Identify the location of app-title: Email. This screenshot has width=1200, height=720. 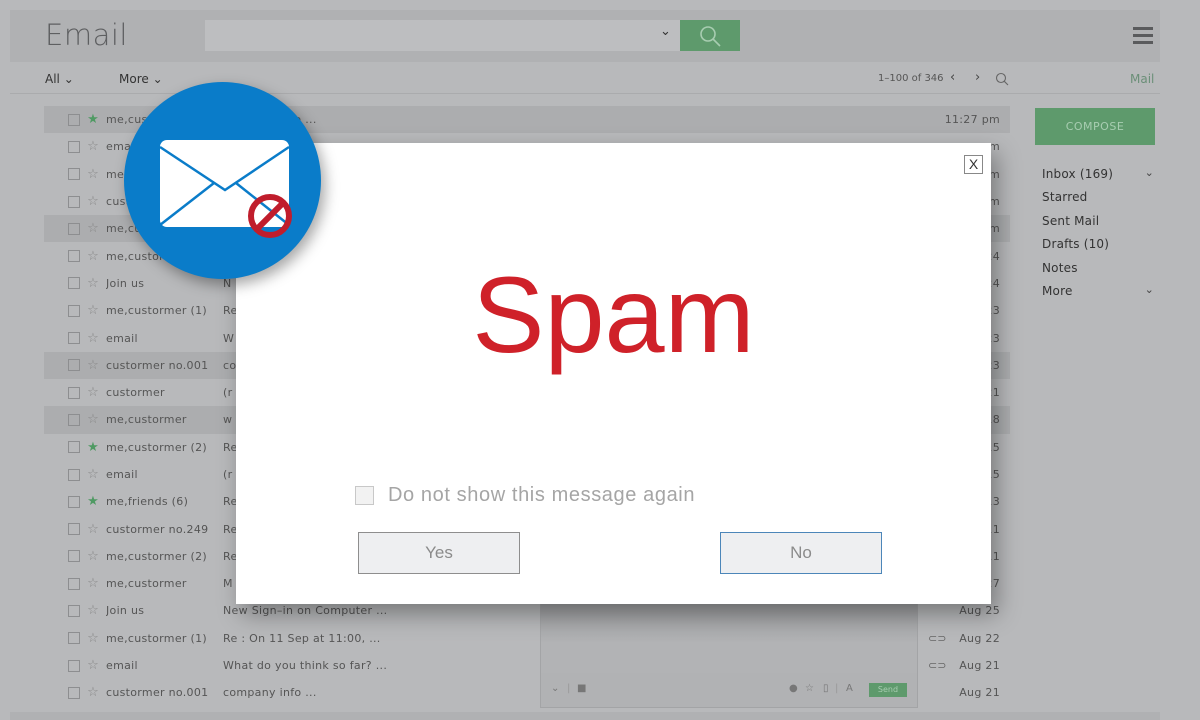
(86, 35).